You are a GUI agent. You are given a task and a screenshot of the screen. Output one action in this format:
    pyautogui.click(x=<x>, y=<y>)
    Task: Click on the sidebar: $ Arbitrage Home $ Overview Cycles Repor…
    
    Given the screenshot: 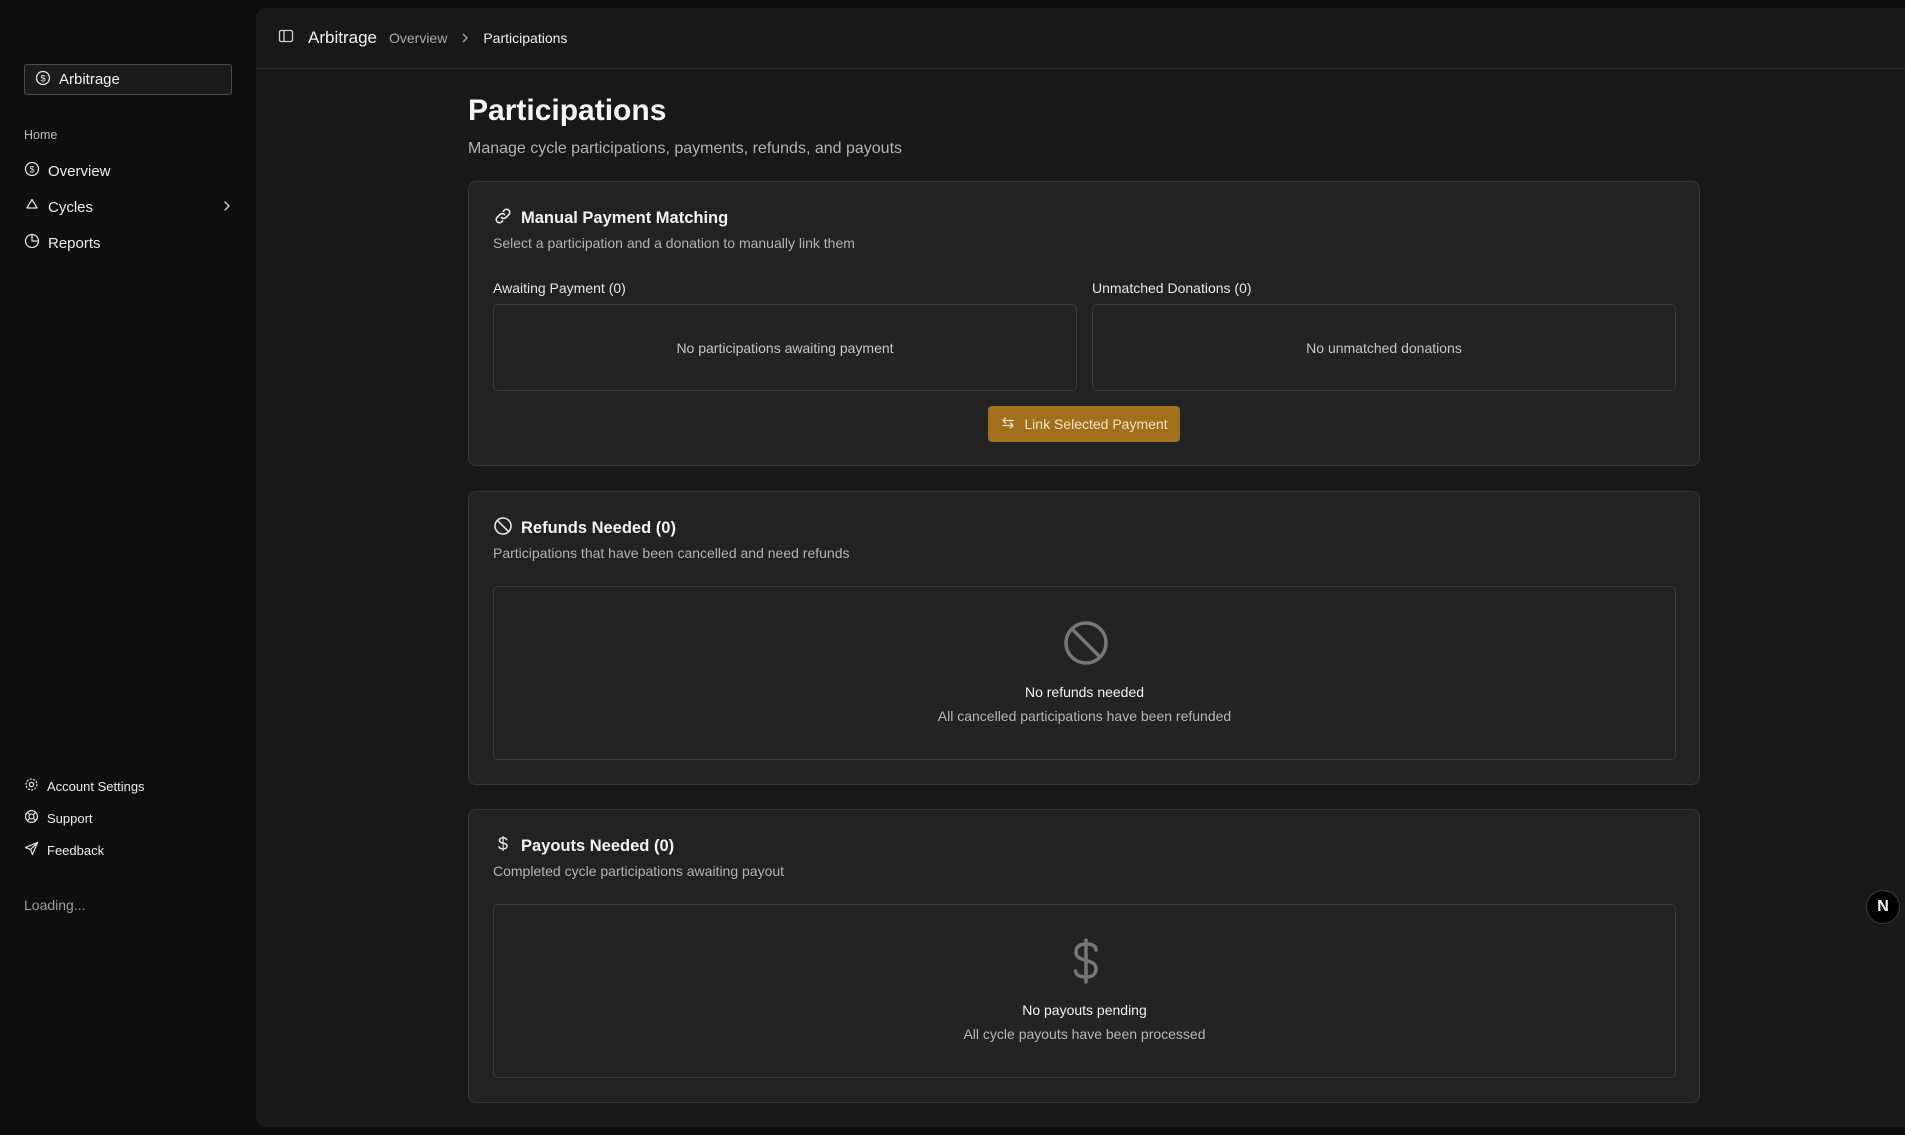 What is the action you would take?
    pyautogui.click(x=128, y=567)
    